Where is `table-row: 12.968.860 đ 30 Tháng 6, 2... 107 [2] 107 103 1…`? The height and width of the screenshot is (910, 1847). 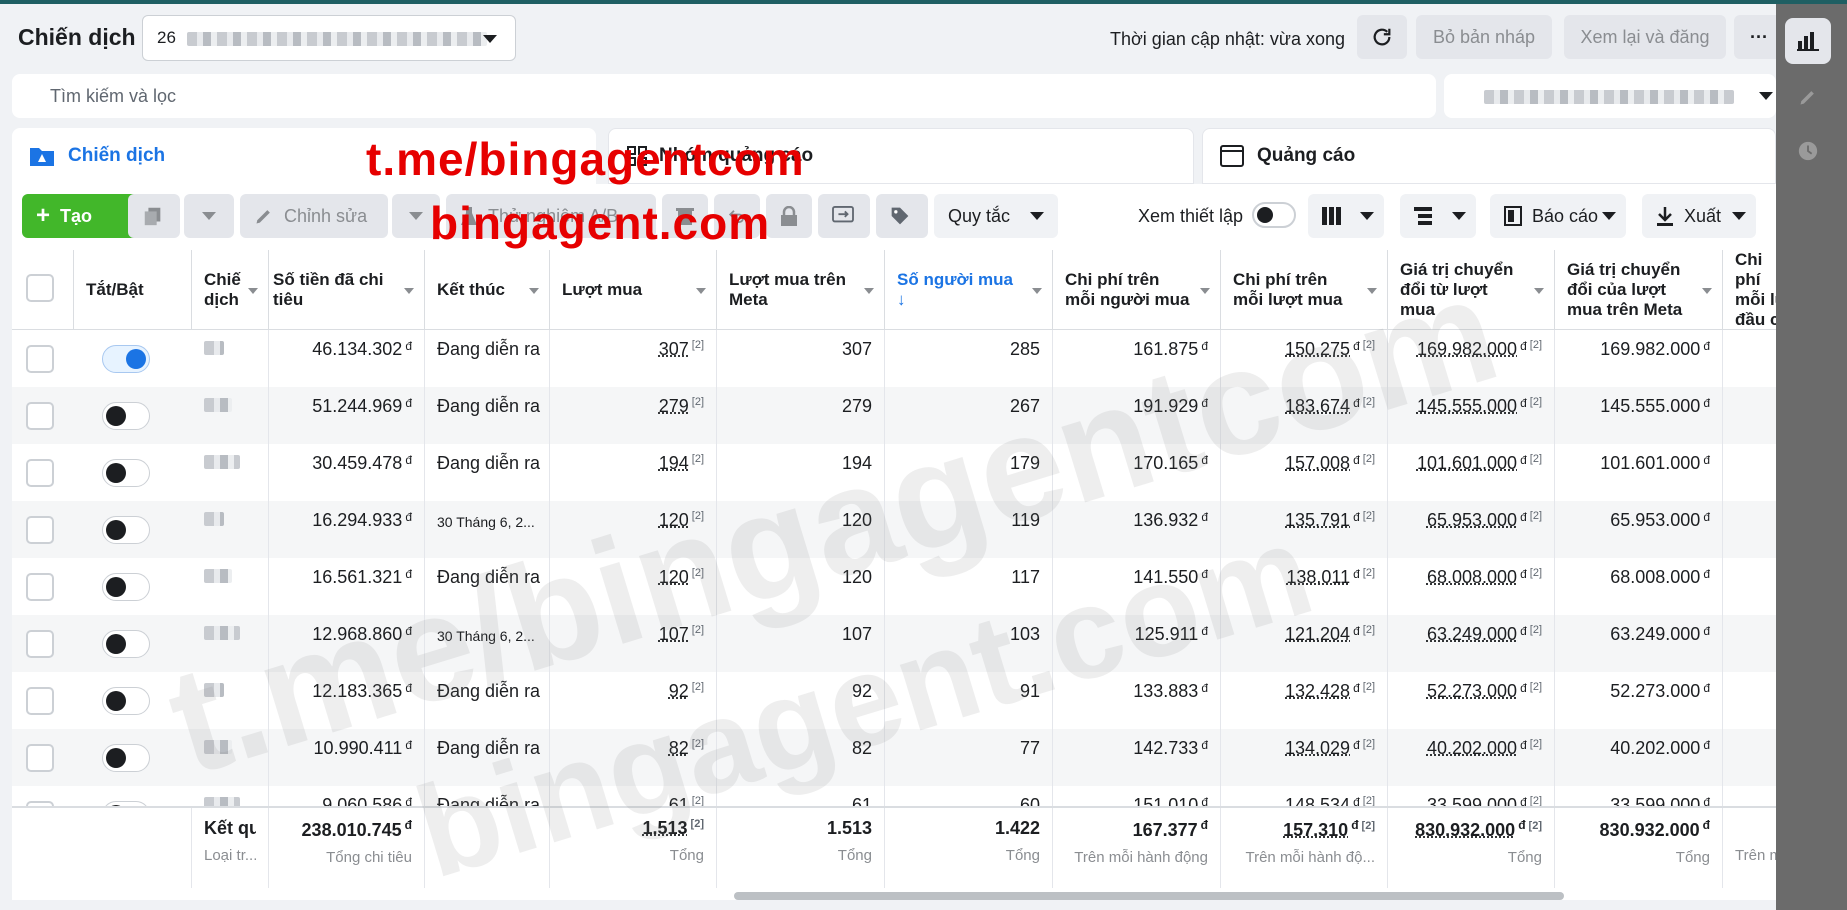 table-row: 12.968.860 đ 30 Tháng 6, 2... 107 [2] 107 103 1… is located at coordinates (894, 643).